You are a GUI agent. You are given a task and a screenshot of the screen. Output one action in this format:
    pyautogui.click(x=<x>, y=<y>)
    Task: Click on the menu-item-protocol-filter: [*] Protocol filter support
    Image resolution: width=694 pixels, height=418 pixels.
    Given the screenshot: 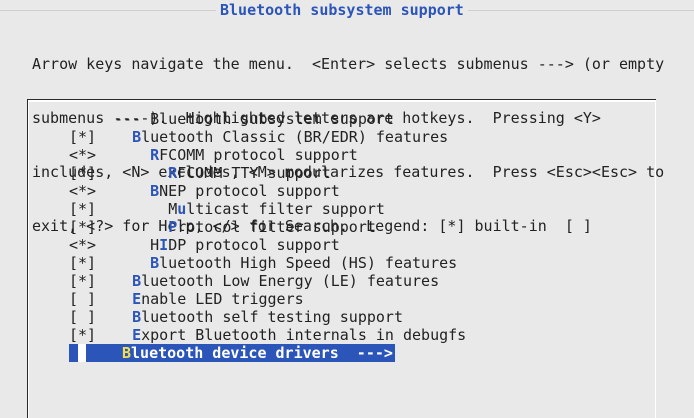 What is the action you would take?
    pyautogui.click(x=267, y=227)
    